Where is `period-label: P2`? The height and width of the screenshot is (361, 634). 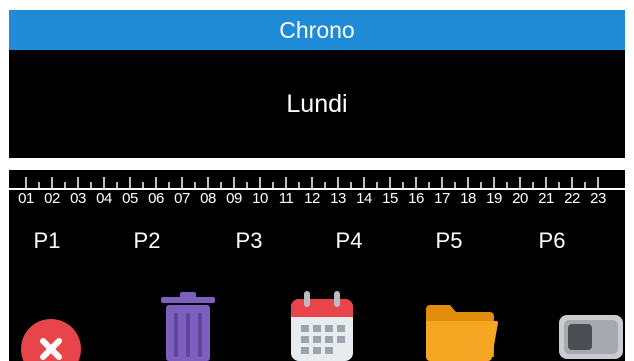
period-label: P2 is located at coordinates (147, 241).